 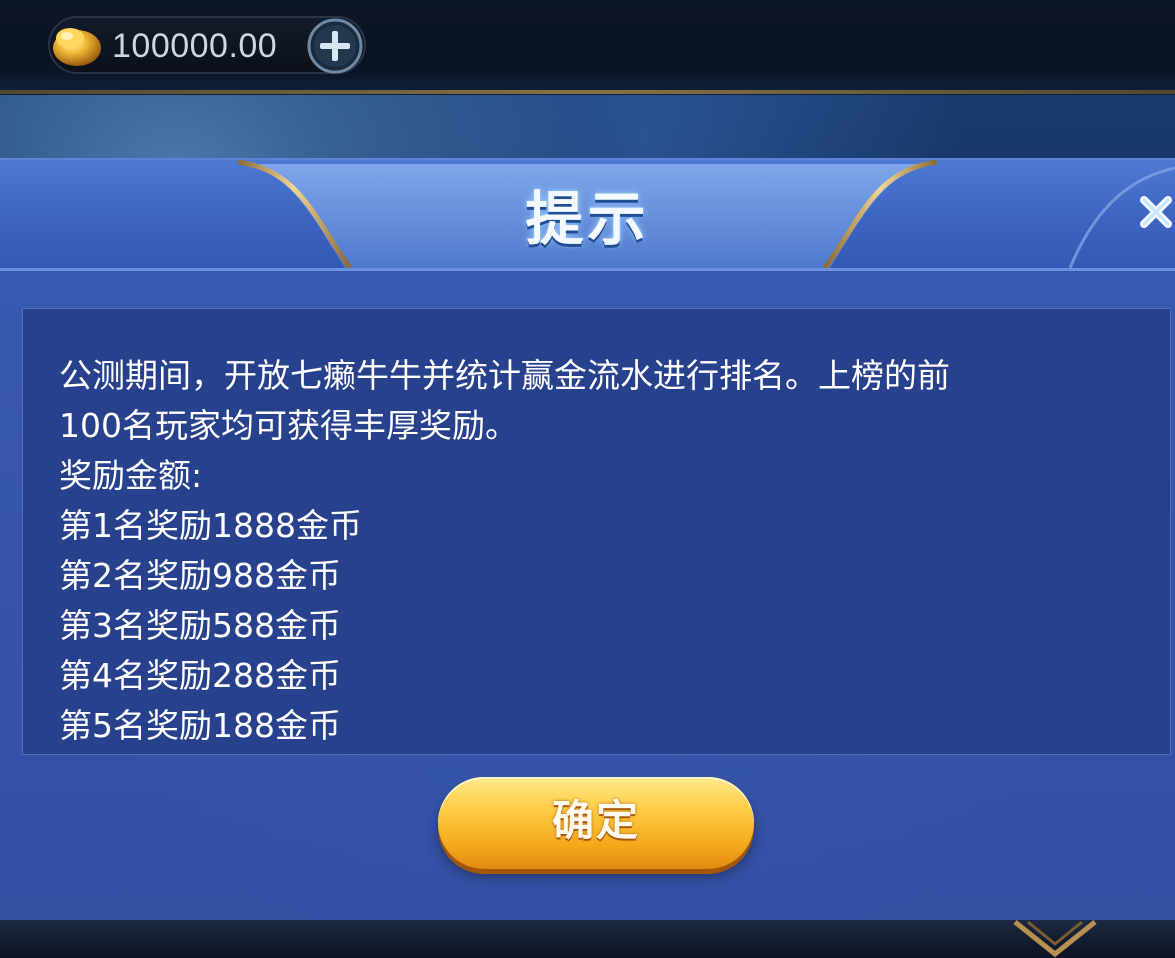 I want to click on notice-line: 第1名奖励1888金币, so click(x=210, y=525).